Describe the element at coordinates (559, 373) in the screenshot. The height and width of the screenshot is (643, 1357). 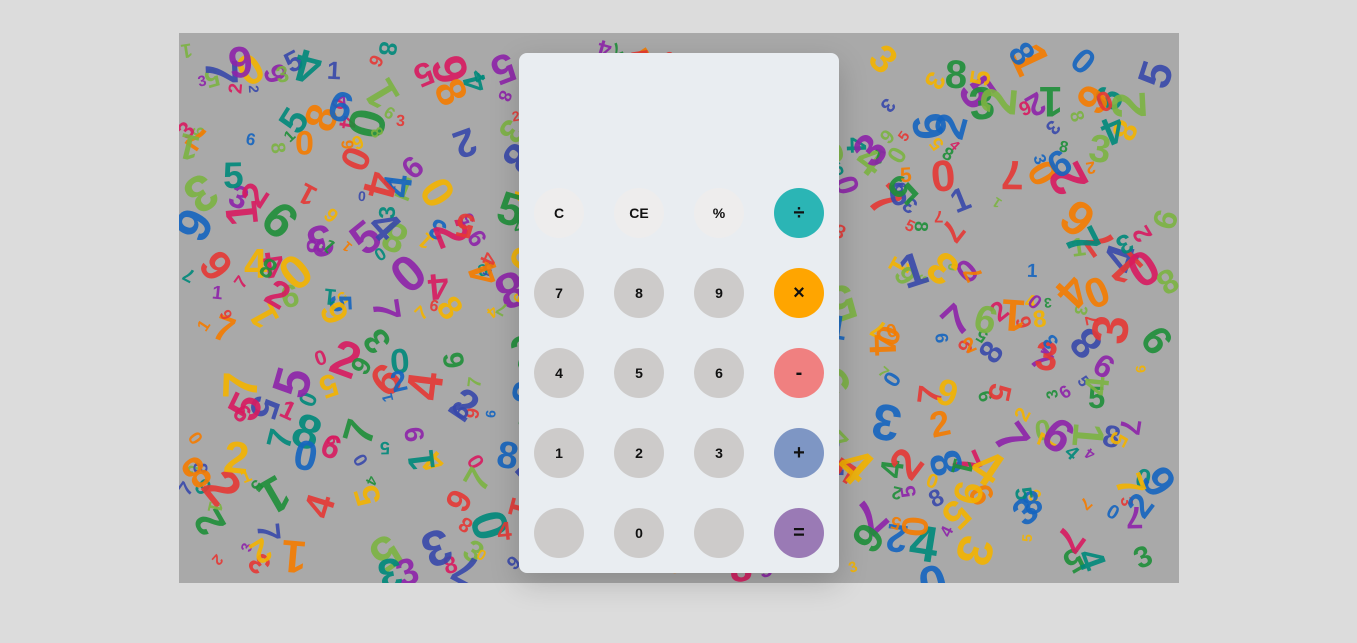
I see `digit-4-button: 4` at that location.